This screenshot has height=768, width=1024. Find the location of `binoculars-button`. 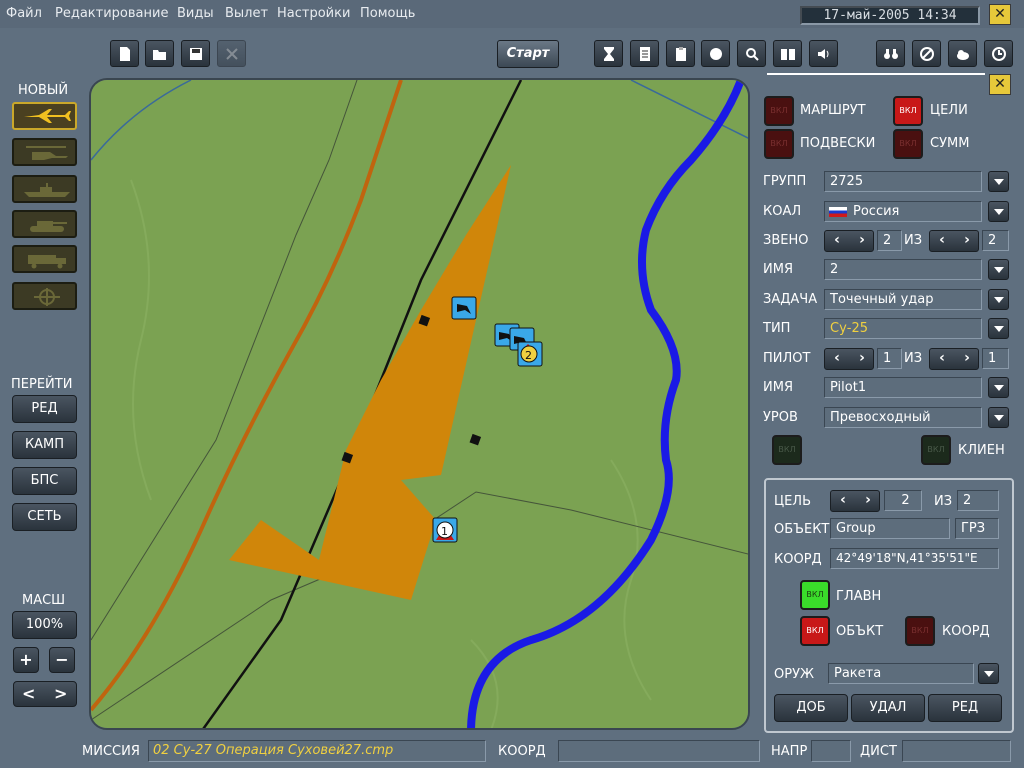

binoculars-button is located at coordinates (890, 53).